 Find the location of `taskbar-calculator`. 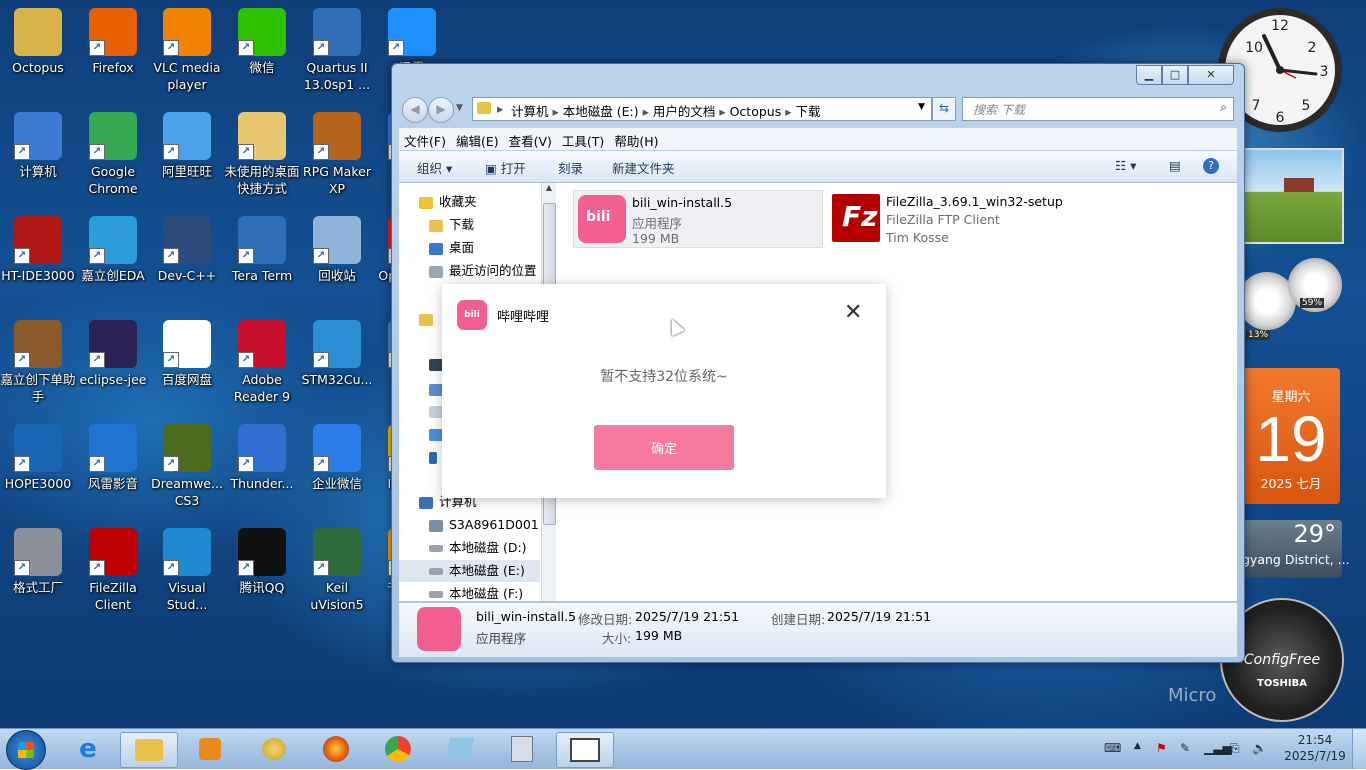

taskbar-calculator is located at coordinates (522, 749).